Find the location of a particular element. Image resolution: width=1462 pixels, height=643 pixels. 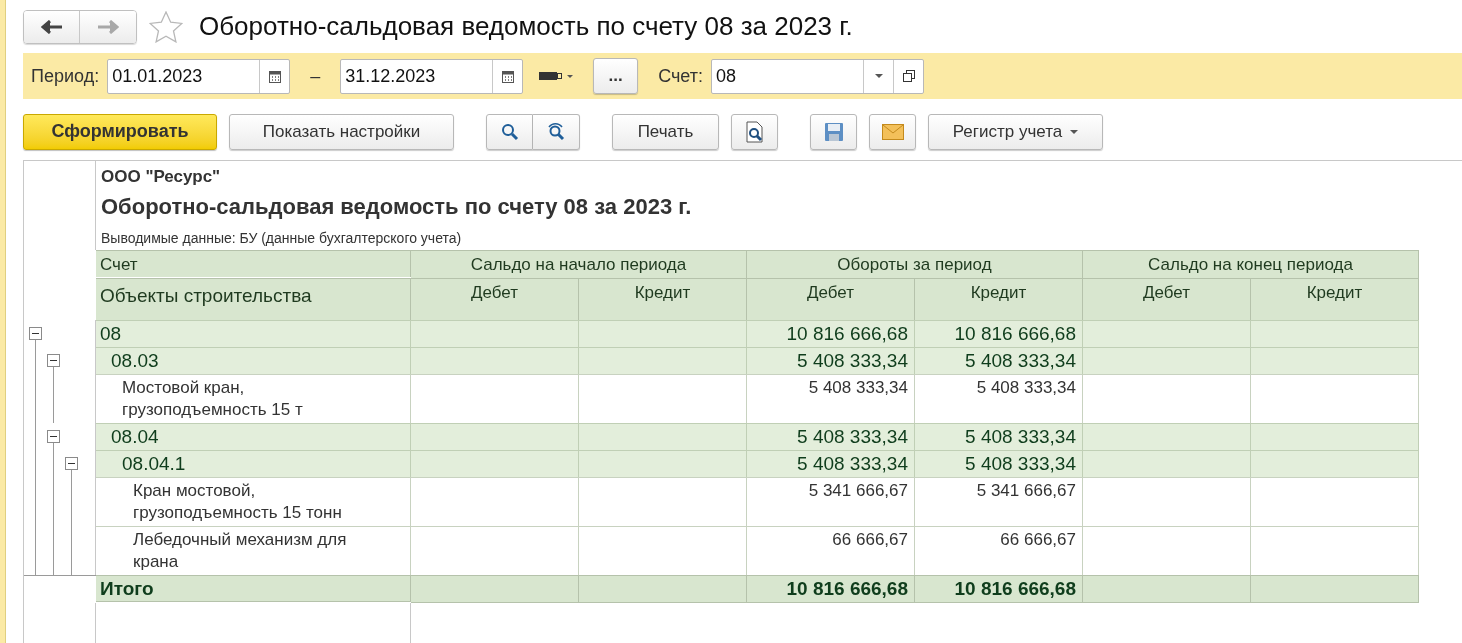

search-button is located at coordinates (509, 131).